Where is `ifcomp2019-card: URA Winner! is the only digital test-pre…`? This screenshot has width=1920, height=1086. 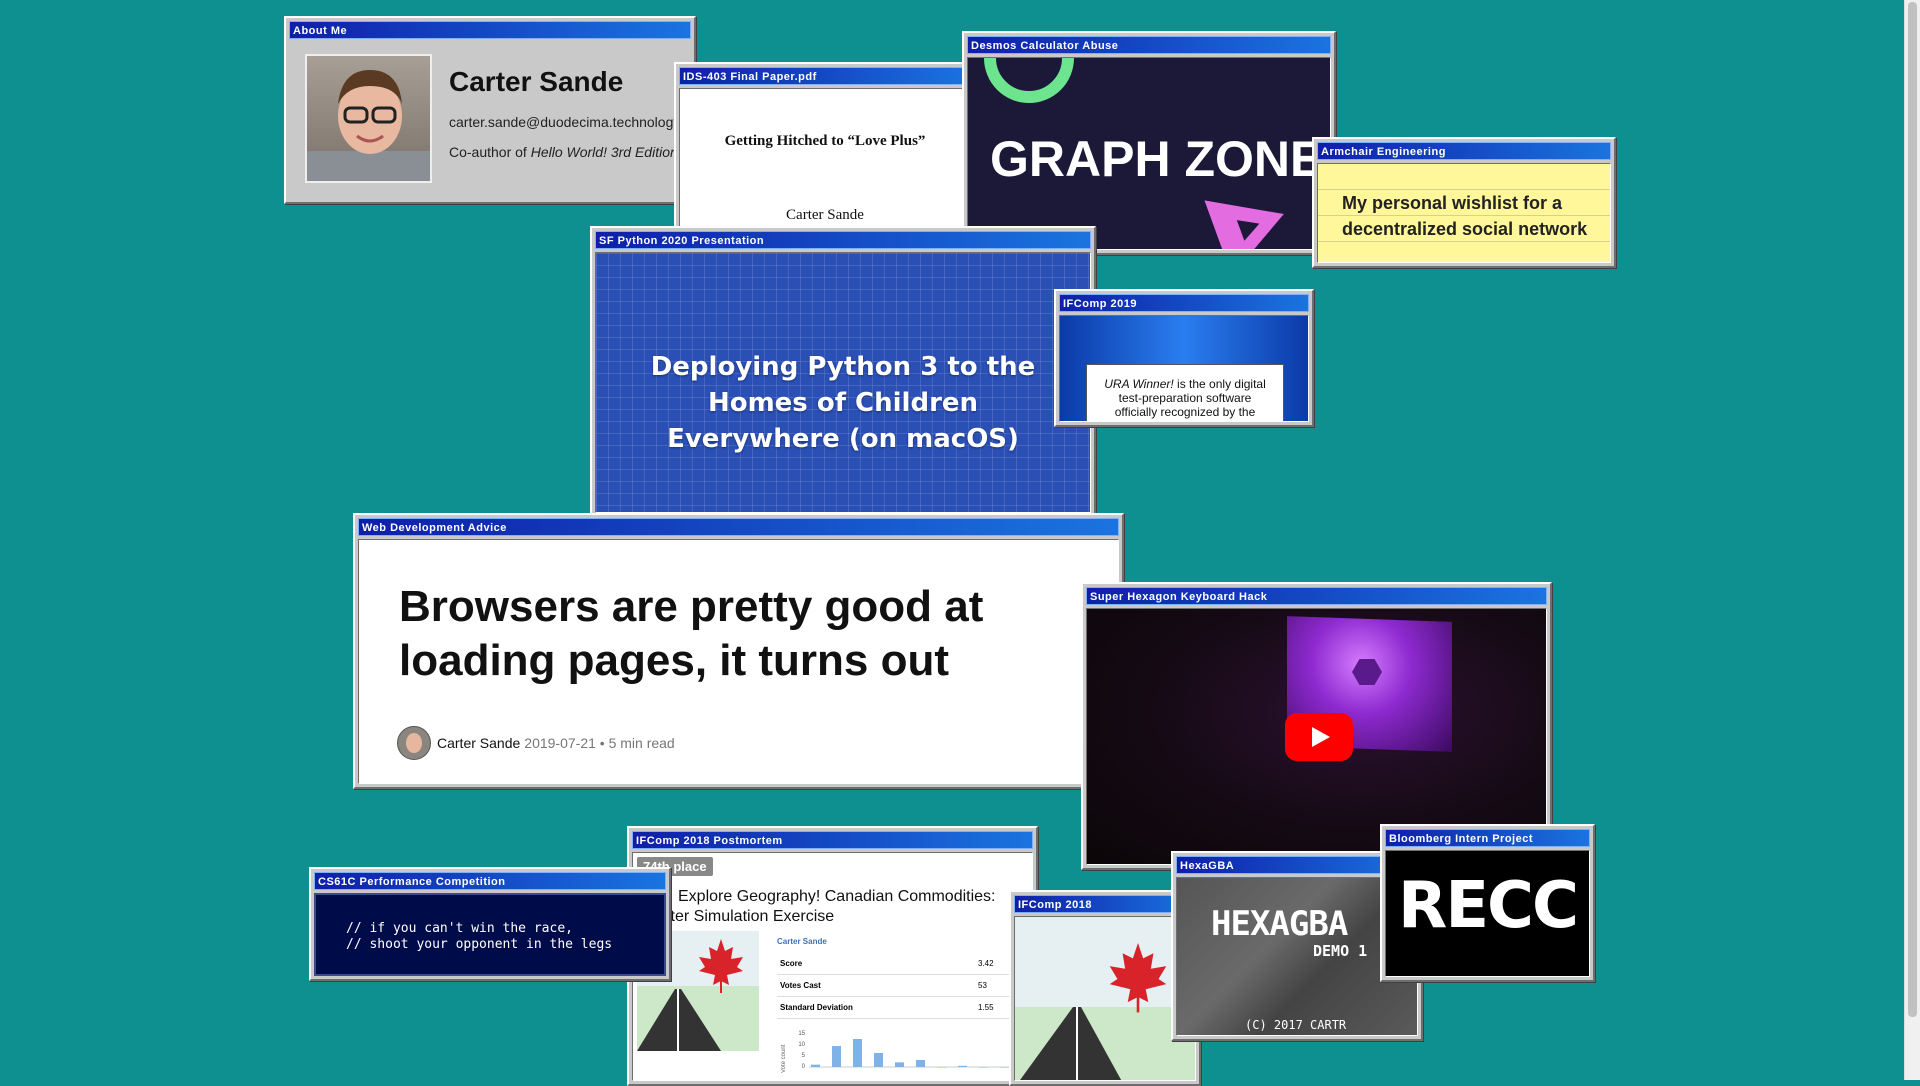
ifcomp2019-card: URA Winner! is the only digital test-pre… is located at coordinates (1185, 392).